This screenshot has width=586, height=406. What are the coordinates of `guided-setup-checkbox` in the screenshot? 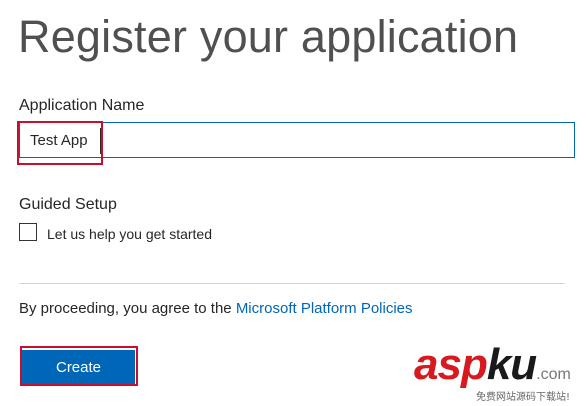 It's located at (28, 232).